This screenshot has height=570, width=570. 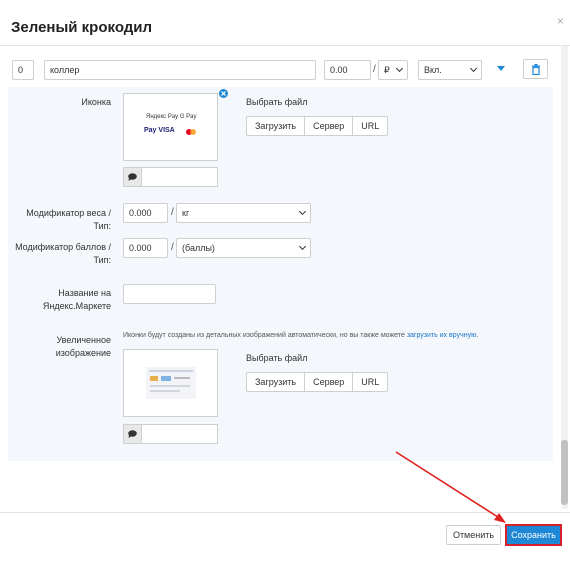 I want to click on scrollbar-thumb, so click(x=564, y=472).